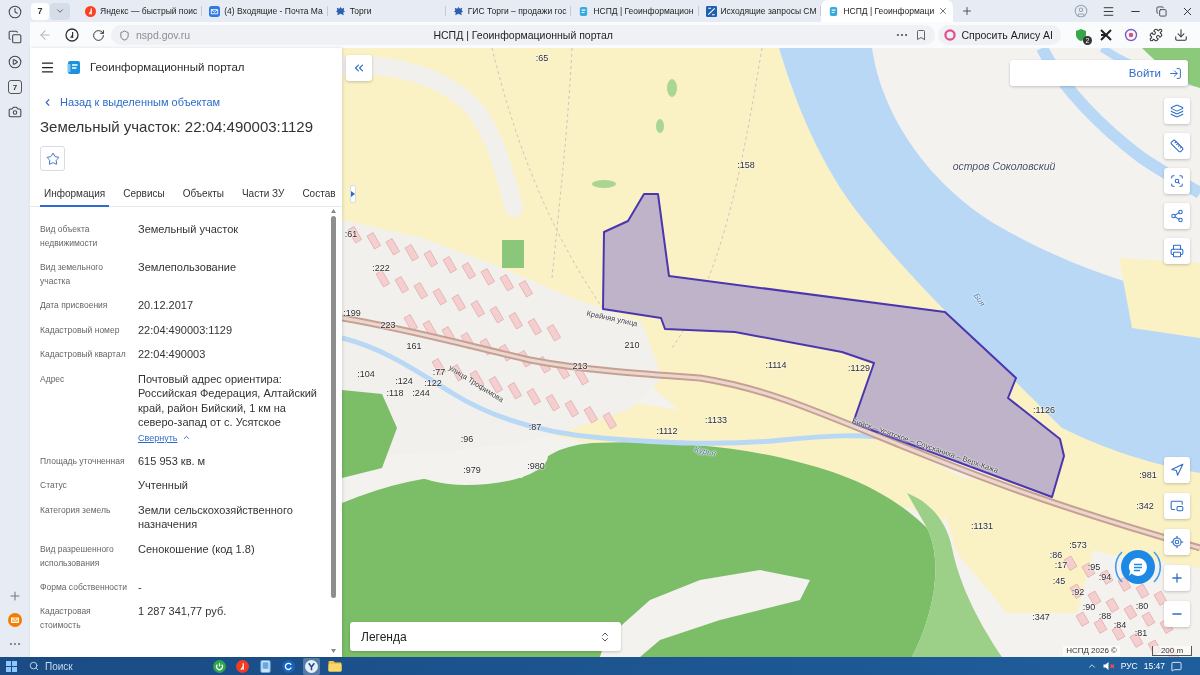  What do you see at coordinates (53, 379) in the screenshot?
I see `property-label: Адрес` at bounding box center [53, 379].